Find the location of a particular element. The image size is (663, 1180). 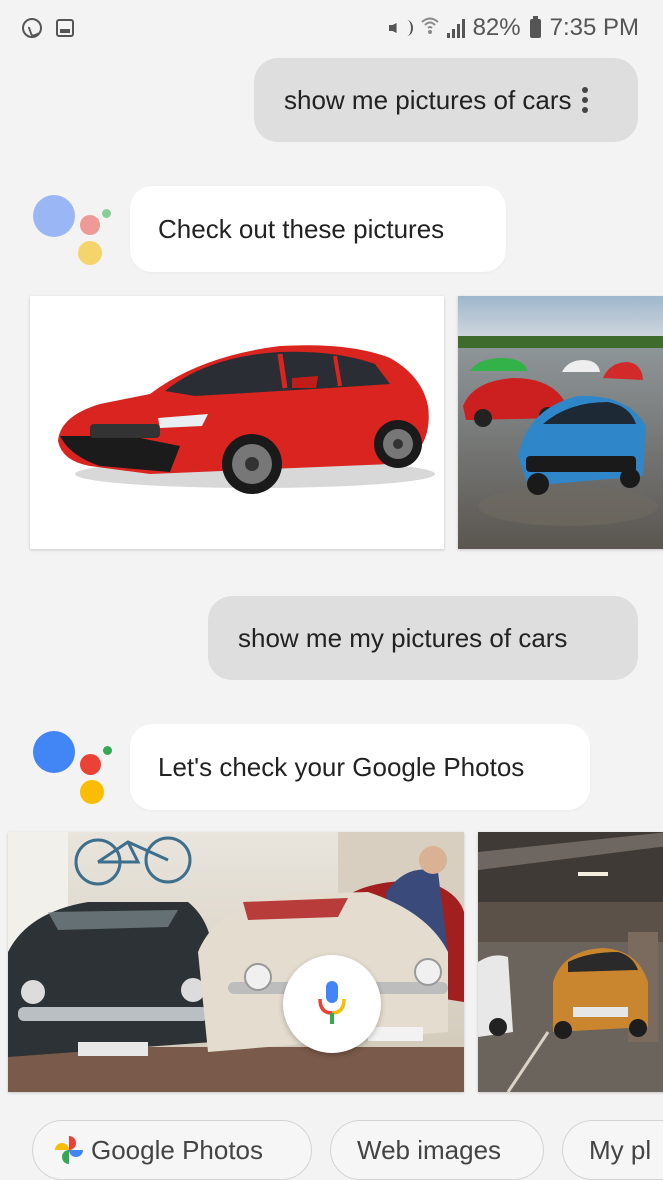

battery-percent: 82% is located at coordinates (496, 27).